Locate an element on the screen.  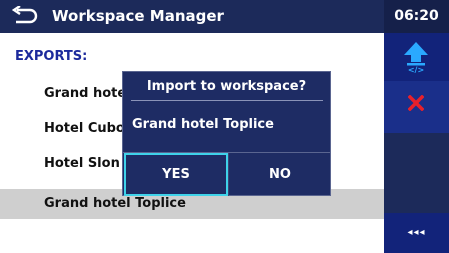
back-arrow-icon is located at coordinates (25, 17).